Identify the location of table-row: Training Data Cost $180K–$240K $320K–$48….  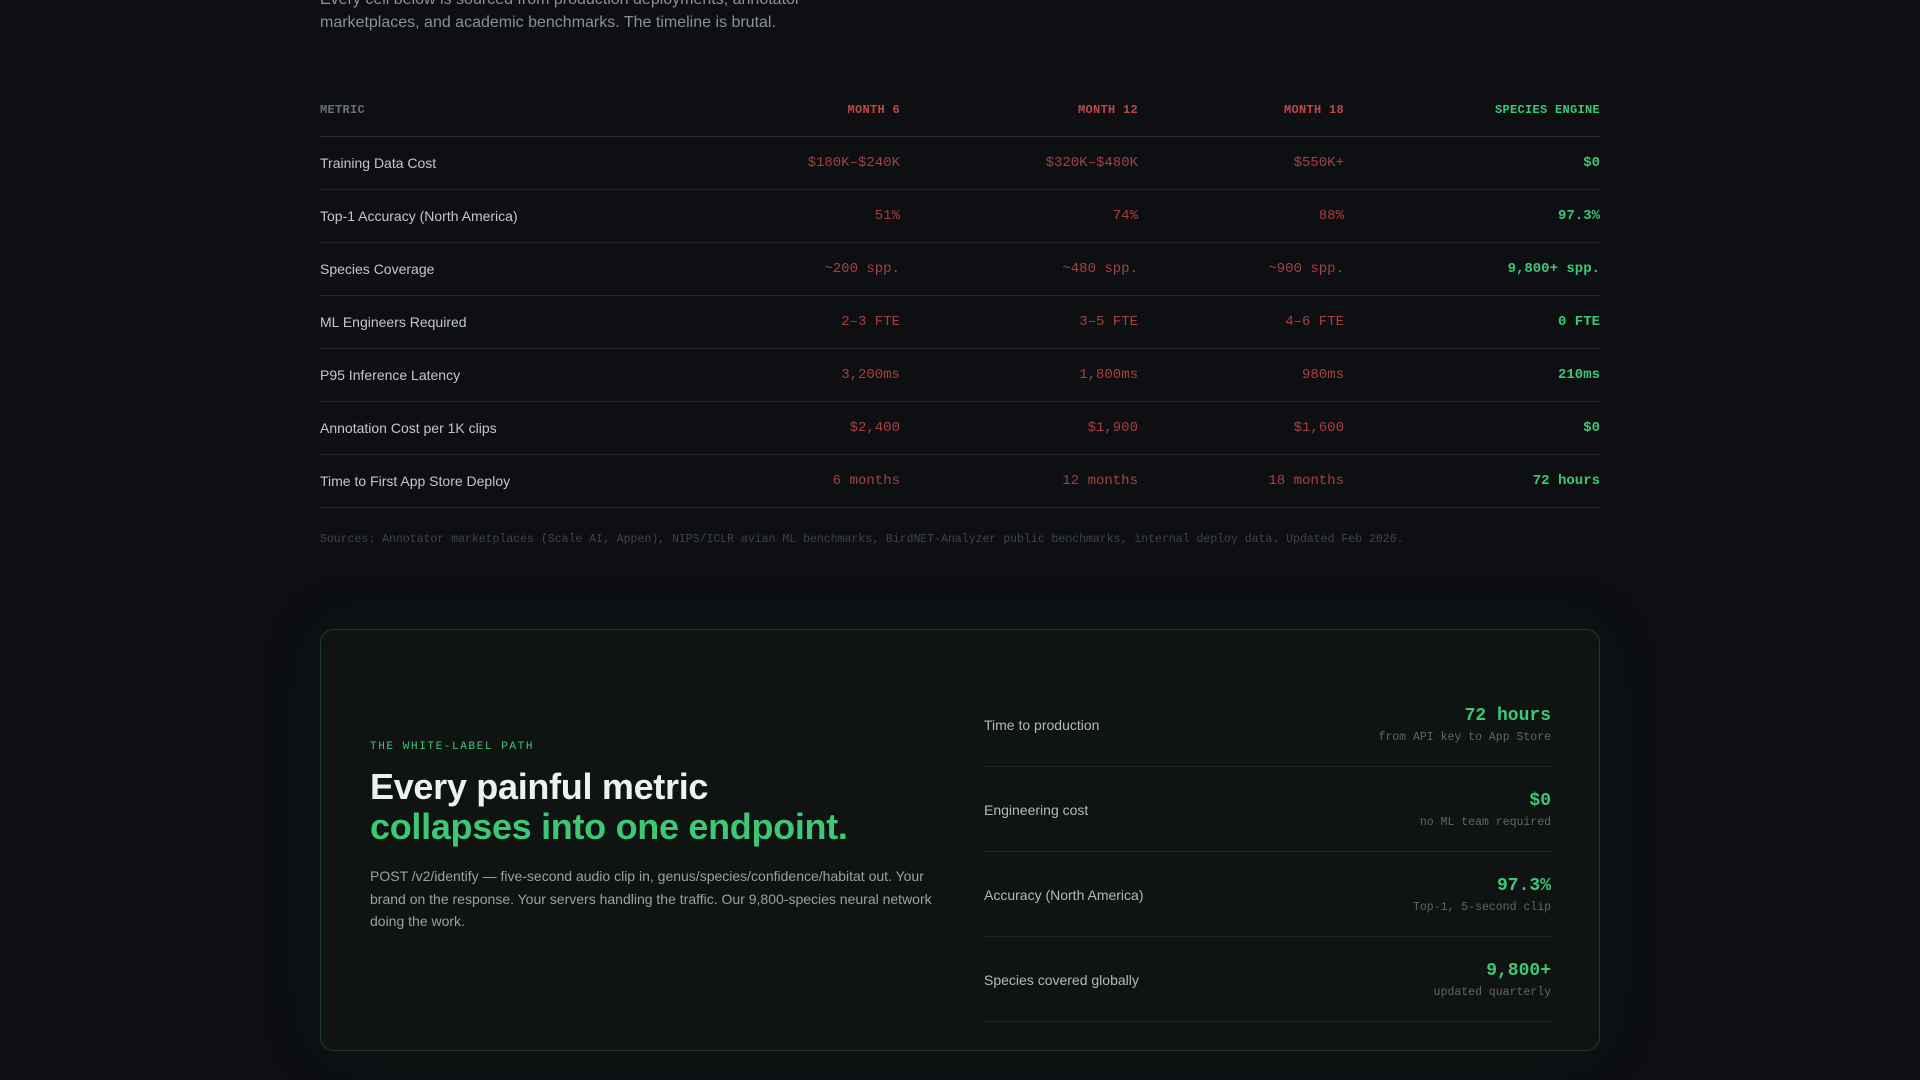
(960, 163).